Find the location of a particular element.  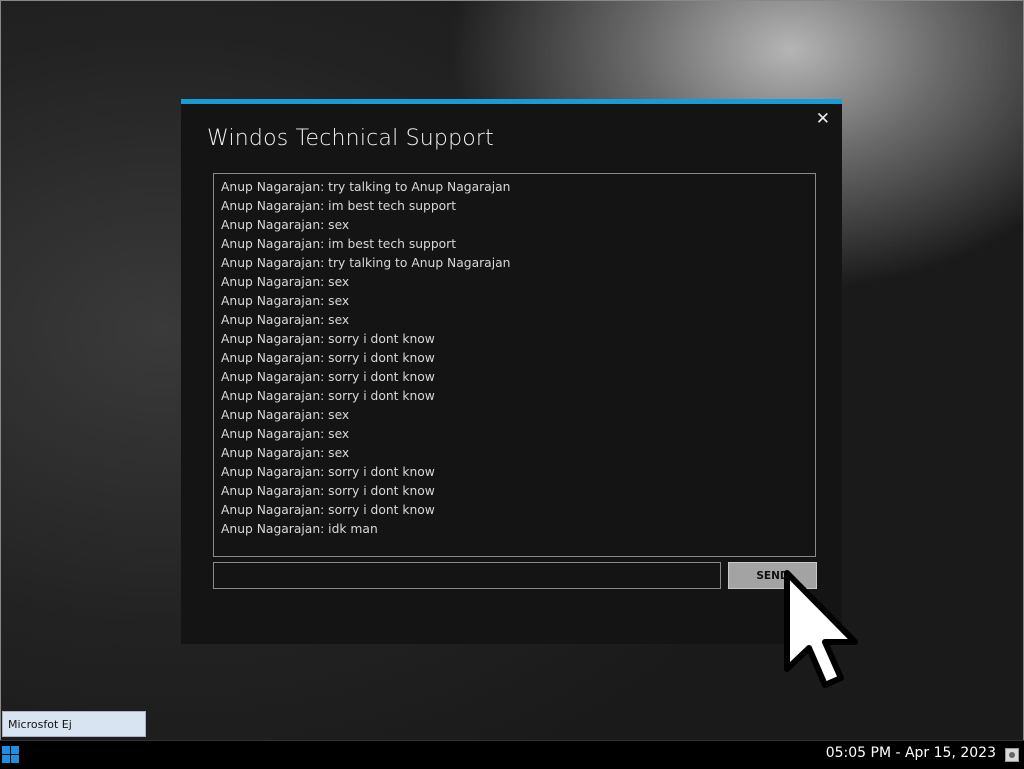

taskbar-clock: 05:05 PM - Apr 15, 2023 is located at coordinates (910, 753).